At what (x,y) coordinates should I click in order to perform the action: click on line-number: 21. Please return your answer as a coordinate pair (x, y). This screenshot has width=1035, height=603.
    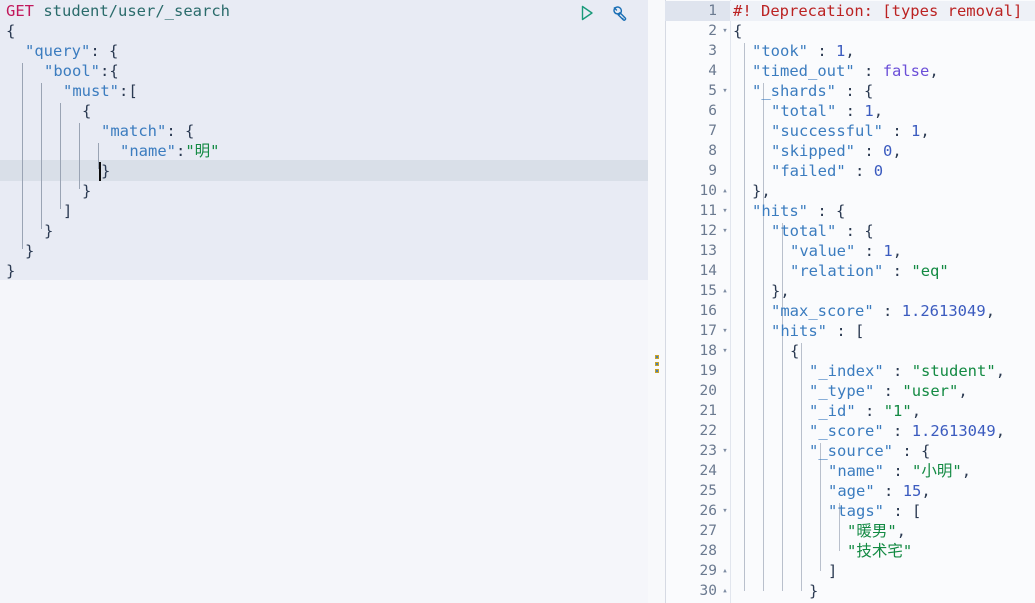
    Looking at the image, I should click on (708, 411).